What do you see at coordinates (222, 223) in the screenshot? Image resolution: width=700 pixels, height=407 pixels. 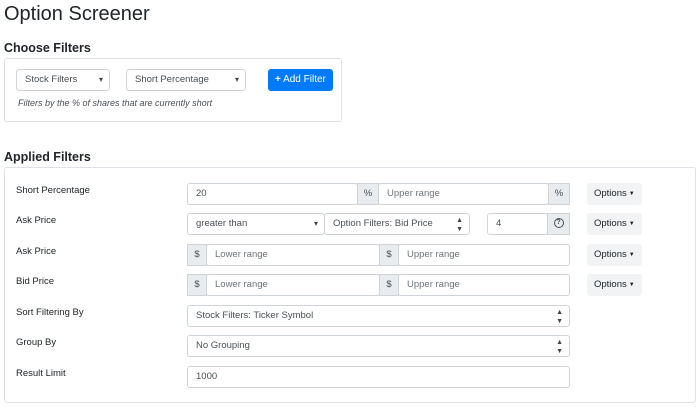 I see `comparator-value: greater than` at bounding box center [222, 223].